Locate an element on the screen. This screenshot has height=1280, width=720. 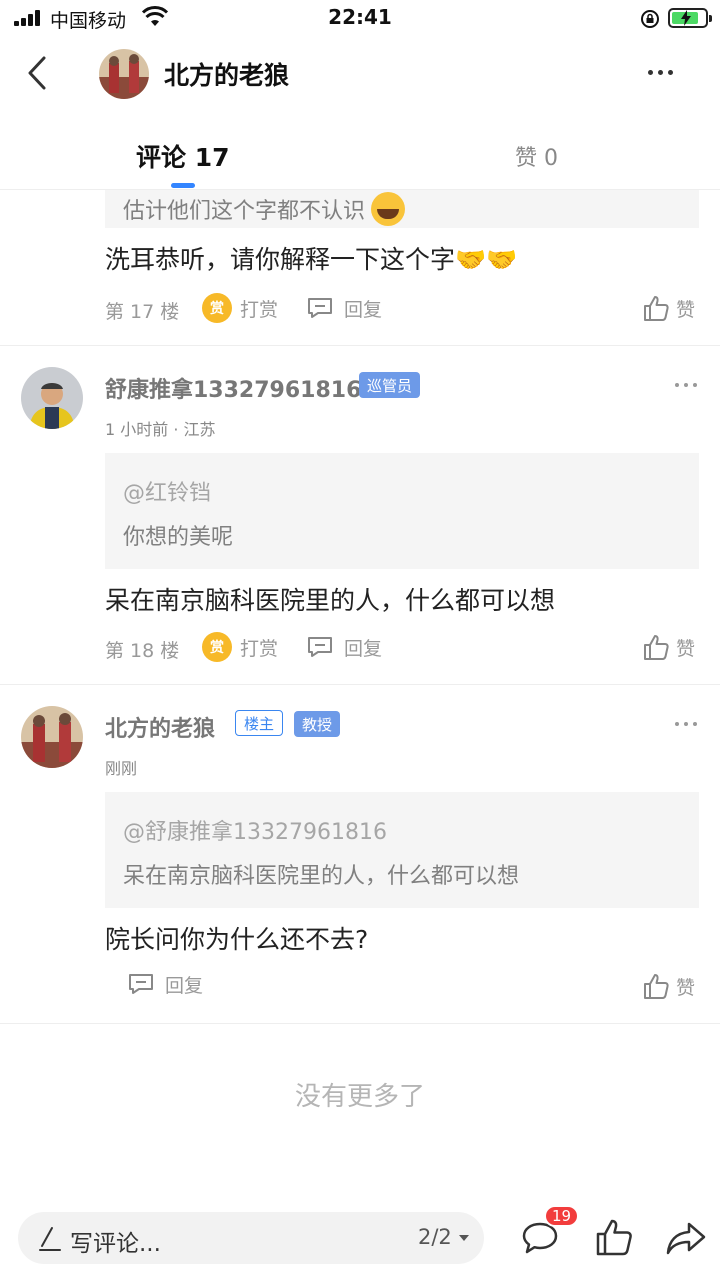
nav-header: 北方的老狼 is located at coordinates (360, 74).